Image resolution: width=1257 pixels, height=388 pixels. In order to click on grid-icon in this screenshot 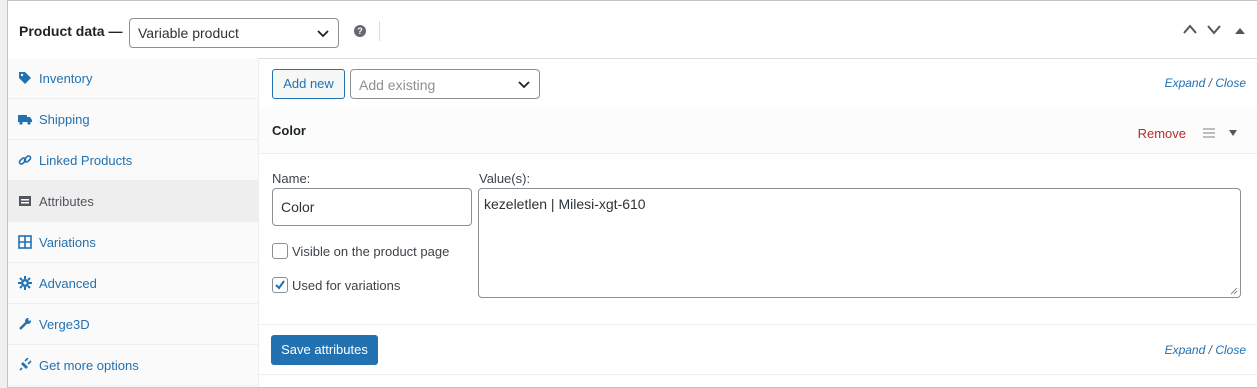, I will do `click(25, 242)`.